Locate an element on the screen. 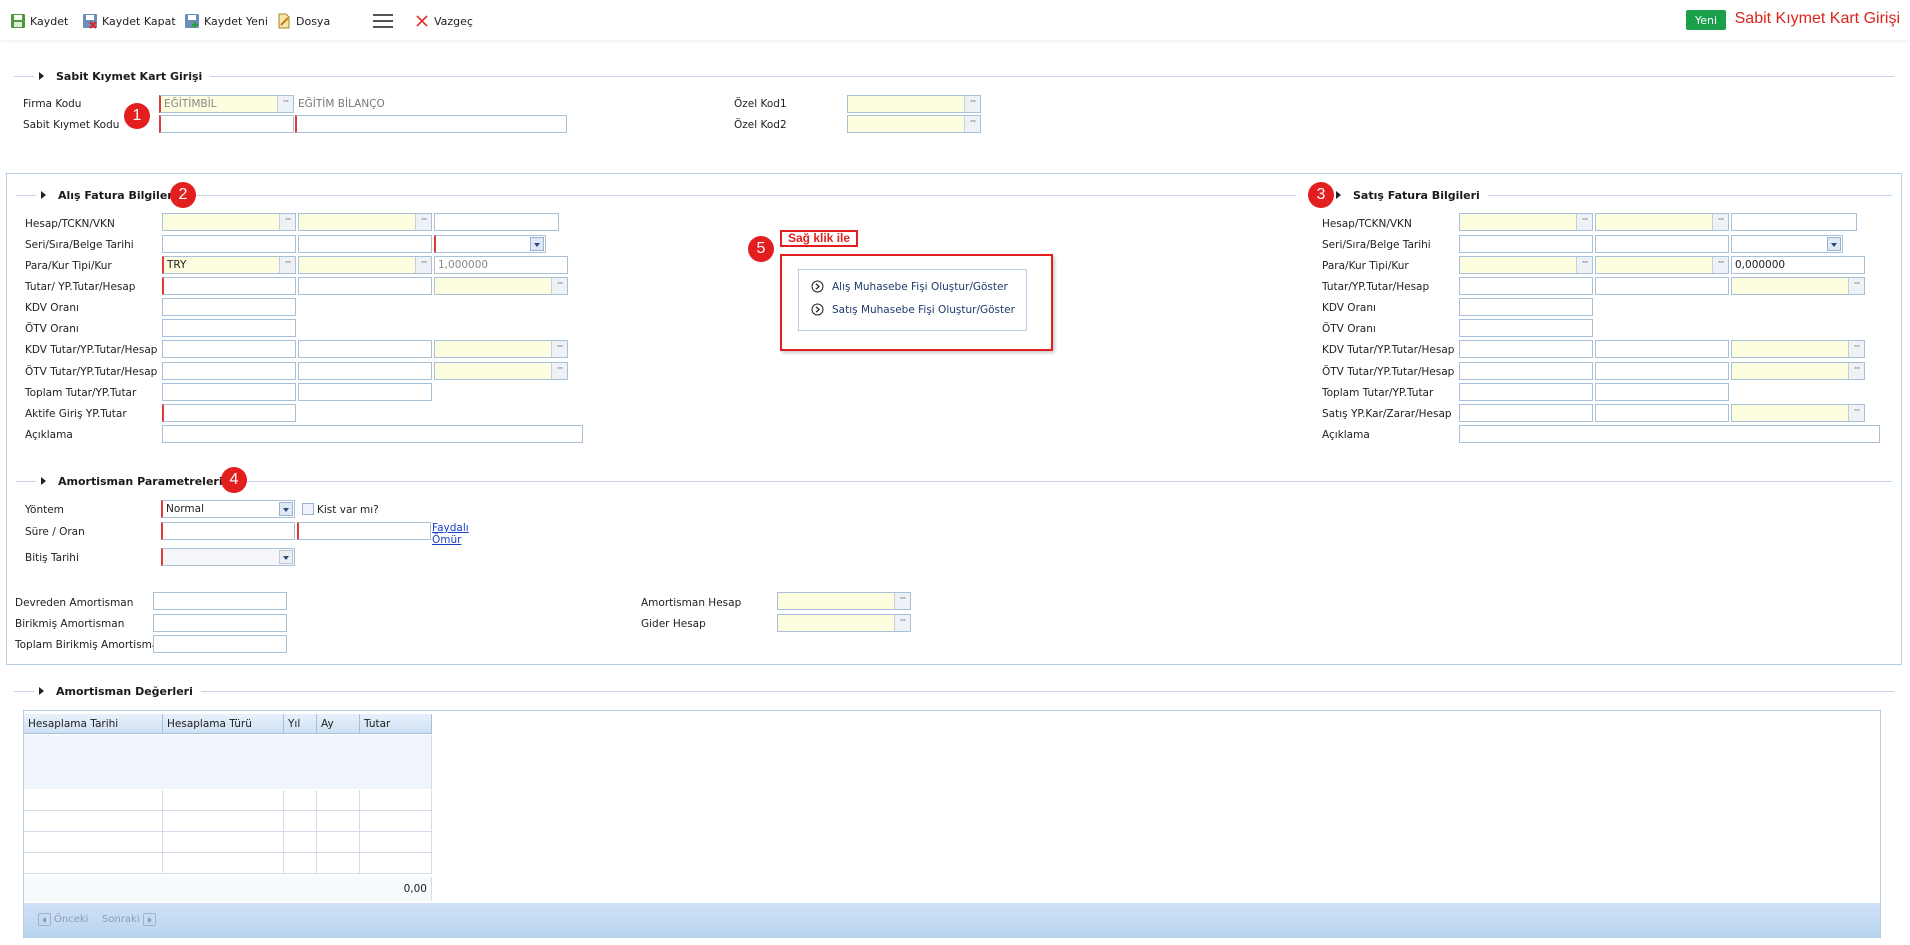  yontem-select: Normal is located at coordinates (228, 509).